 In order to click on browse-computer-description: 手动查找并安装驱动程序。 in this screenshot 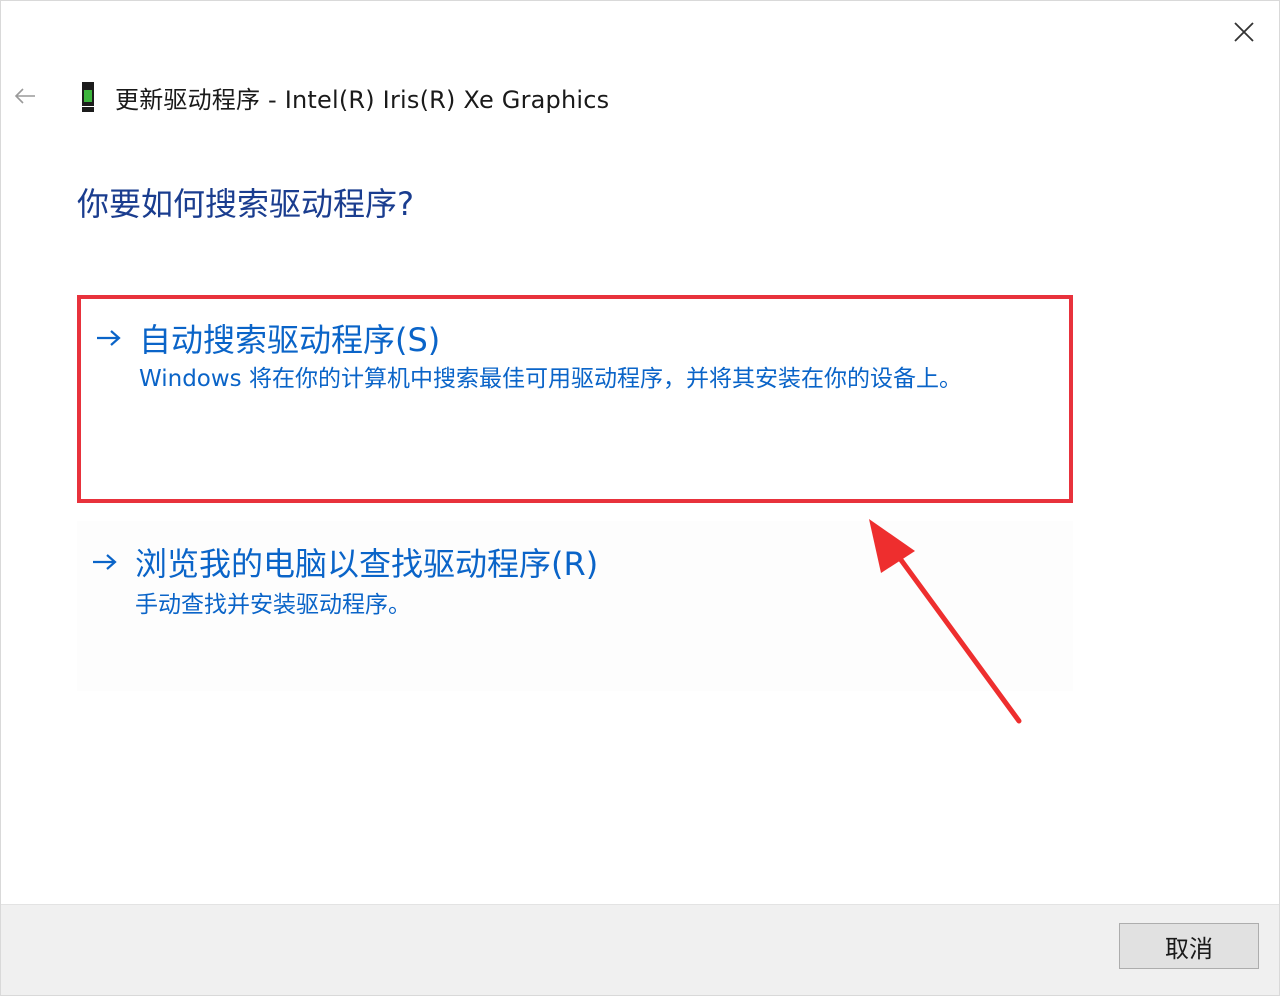, I will do `click(273, 605)`.